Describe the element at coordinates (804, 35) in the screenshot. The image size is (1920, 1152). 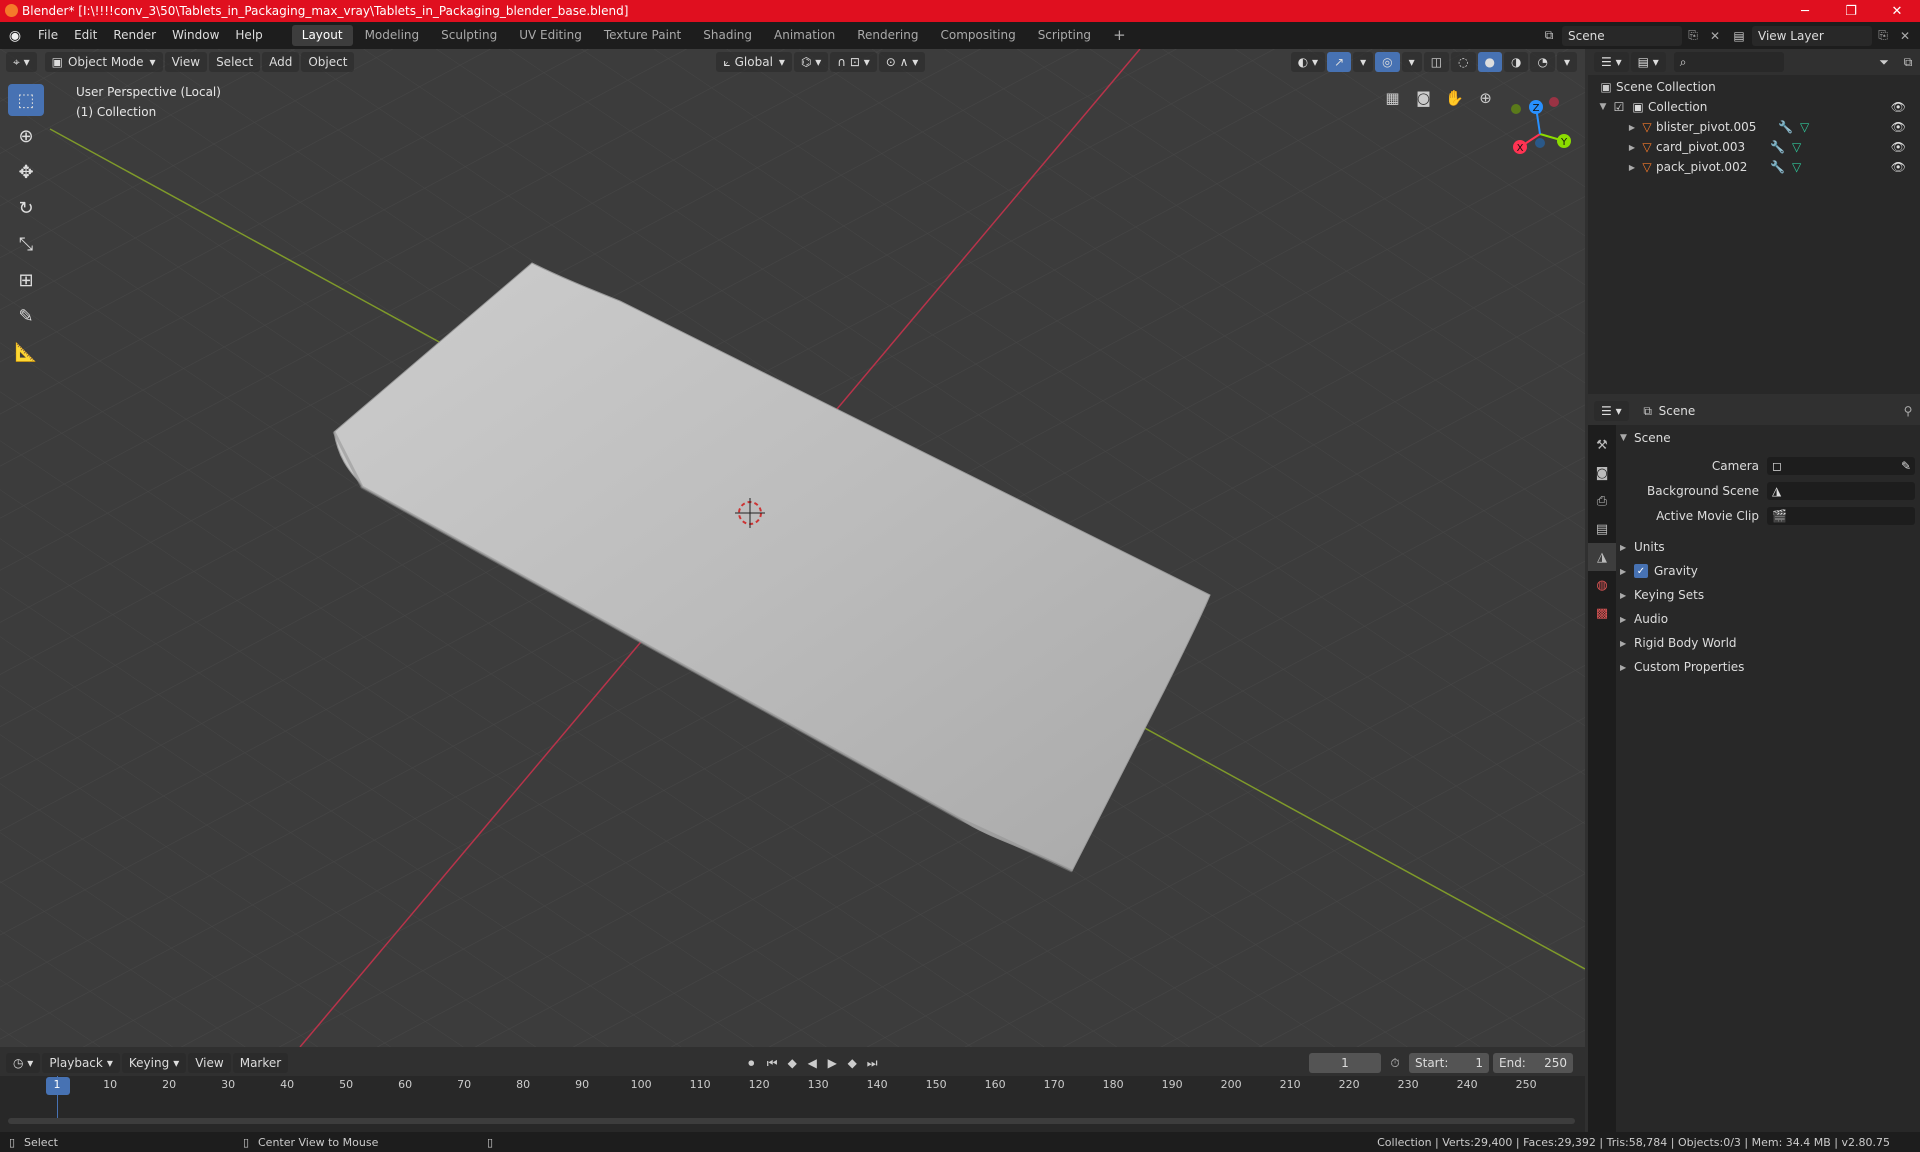
I see `tab-animation: Animation` at that location.